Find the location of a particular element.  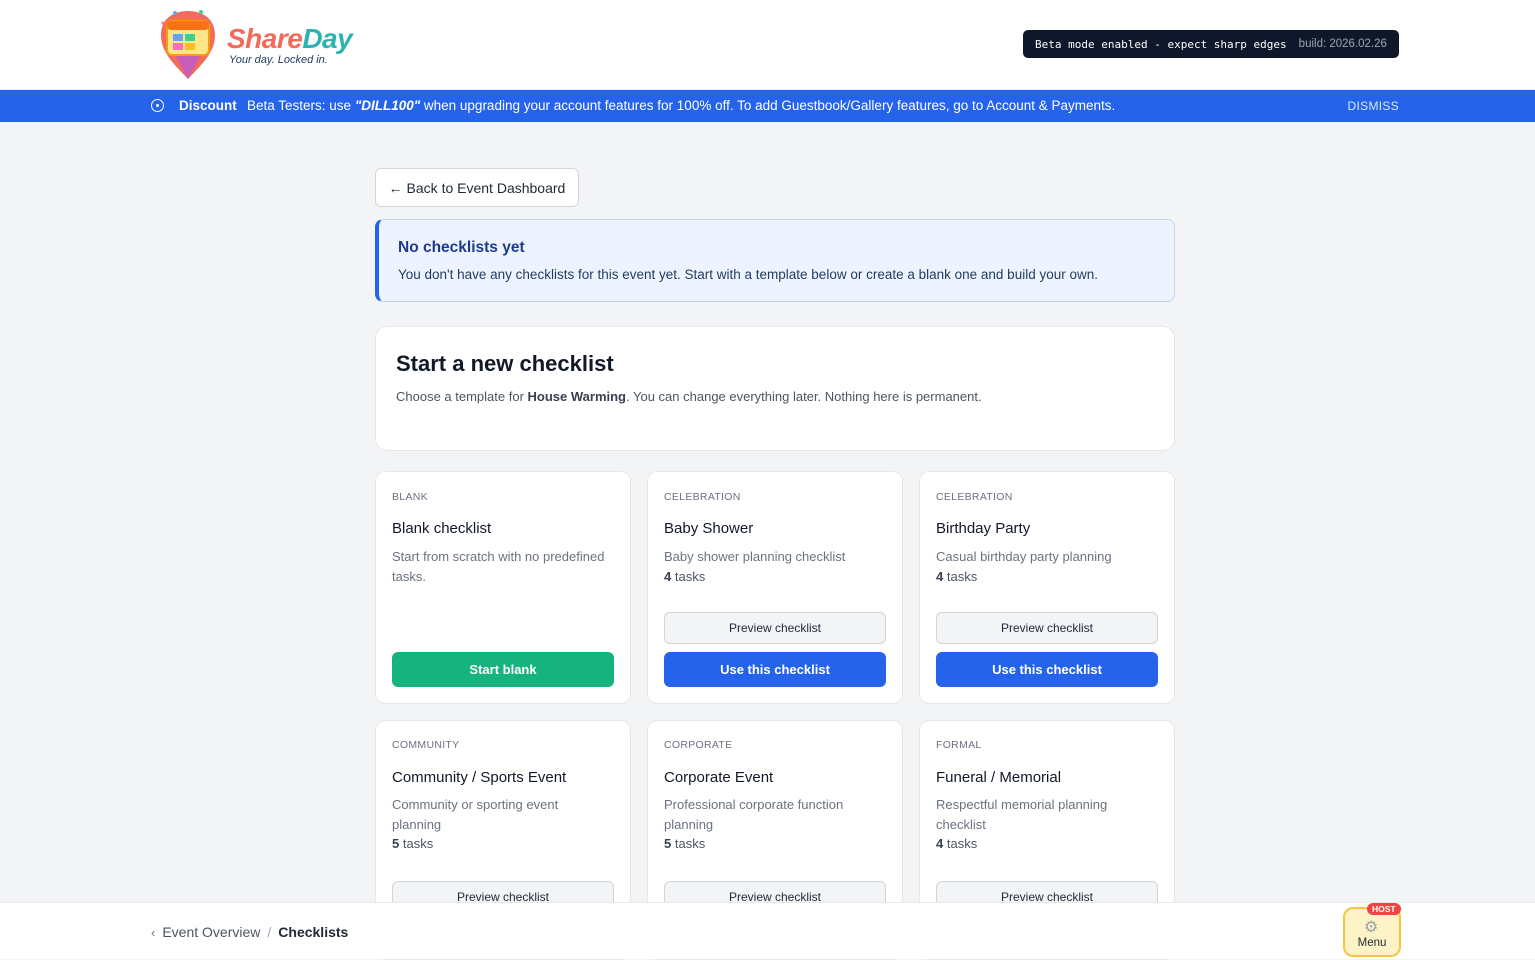

template-category: FORMAL is located at coordinates (959, 745).